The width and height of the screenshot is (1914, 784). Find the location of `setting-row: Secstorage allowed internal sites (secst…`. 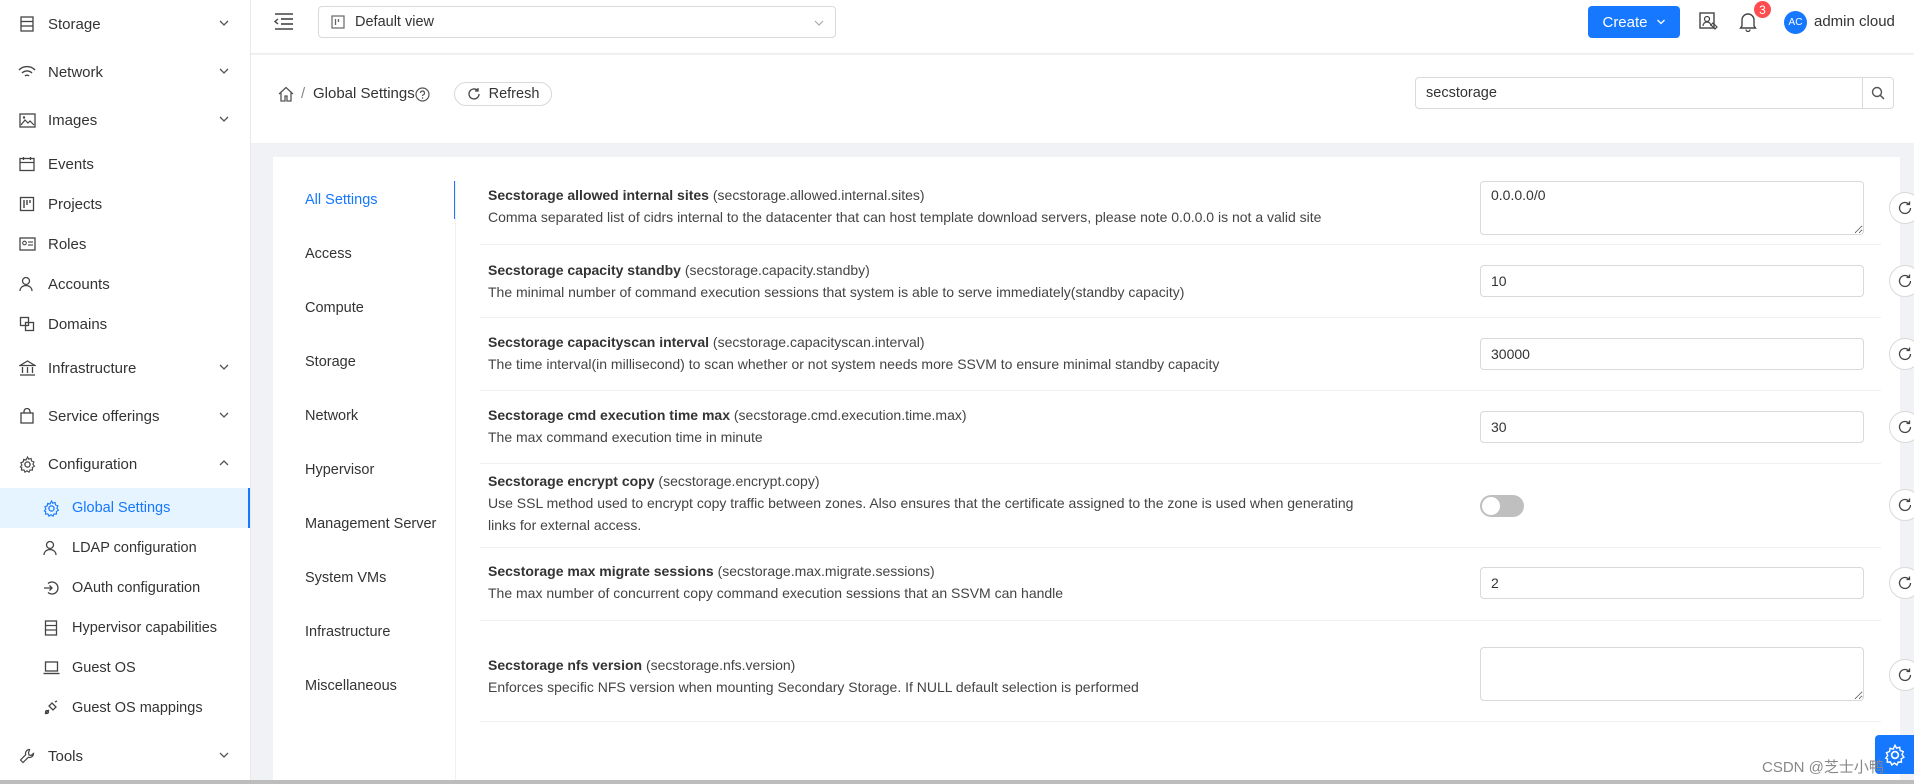

setting-row: Secstorage allowed internal sites (secst… is located at coordinates (1197, 210).